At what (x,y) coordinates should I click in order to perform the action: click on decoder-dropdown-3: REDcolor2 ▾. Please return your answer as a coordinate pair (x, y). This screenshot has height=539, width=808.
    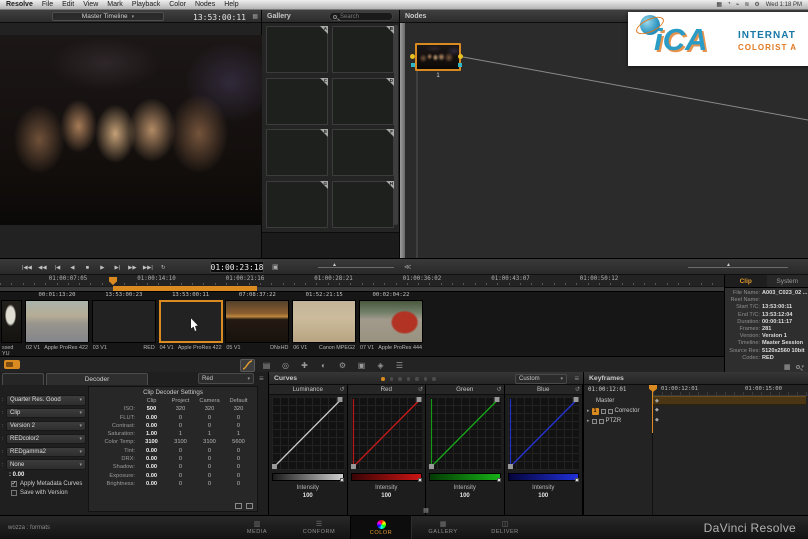
    Looking at the image, I should click on (46, 439).